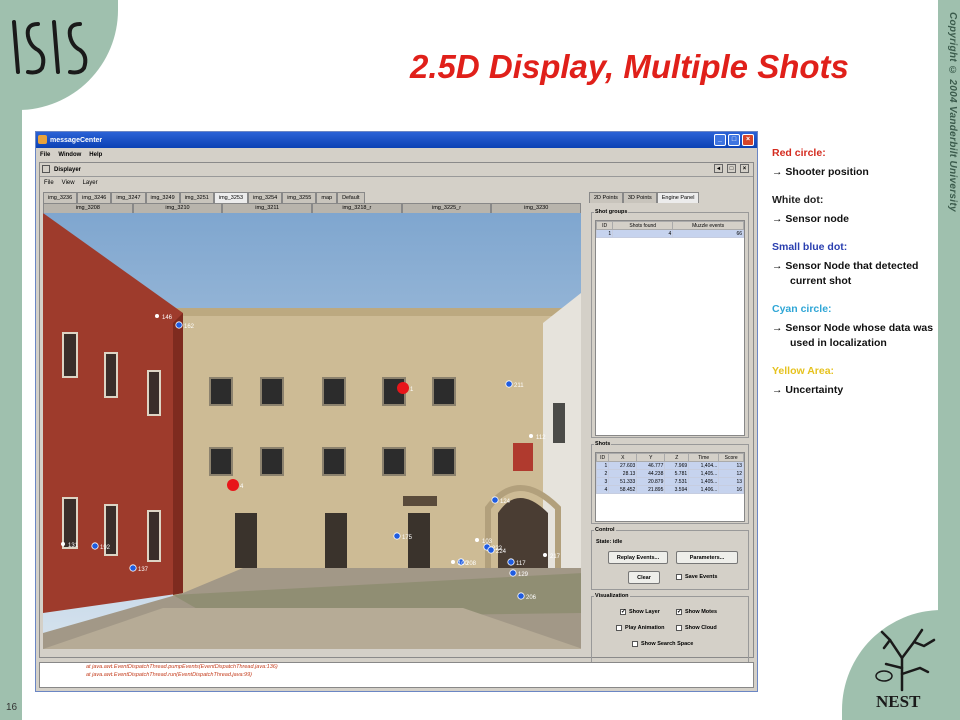 The height and width of the screenshot is (720, 960). Describe the element at coordinates (90, 183) in the screenshot. I see `menu-layer: Layer` at that location.